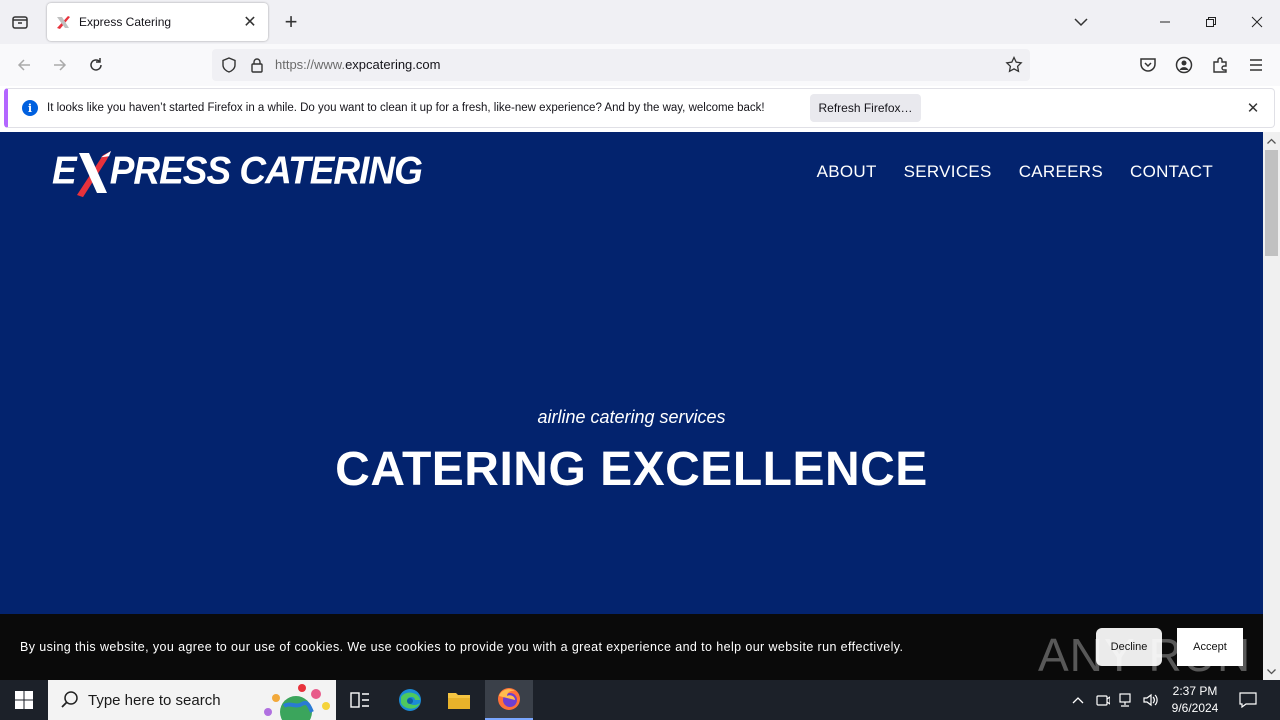  Describe the element at coordinates (631, 469) in the screenshot. I see `hero-title: CATERING EXCELLENCE` at that location.